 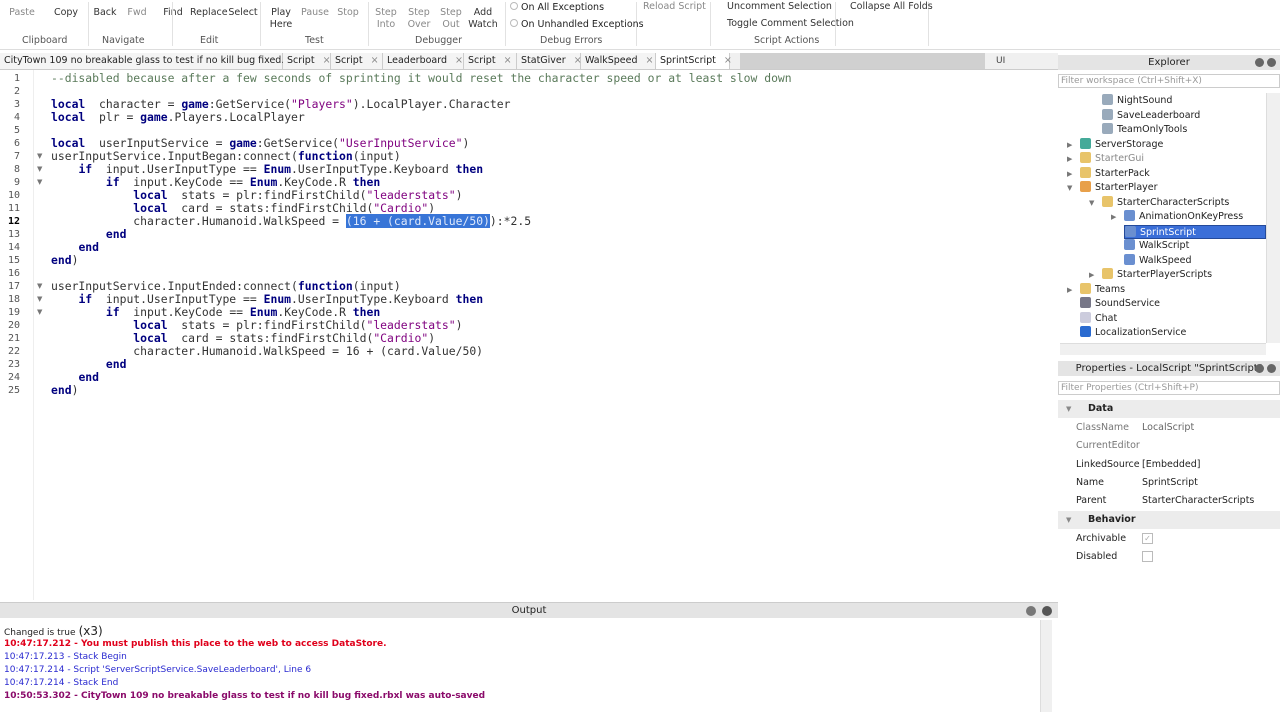 What do you see at coordinates (1133, 333) in the screenshot?
I see `explorer-item: LocalizationService` at bounding box center [1133, 333].